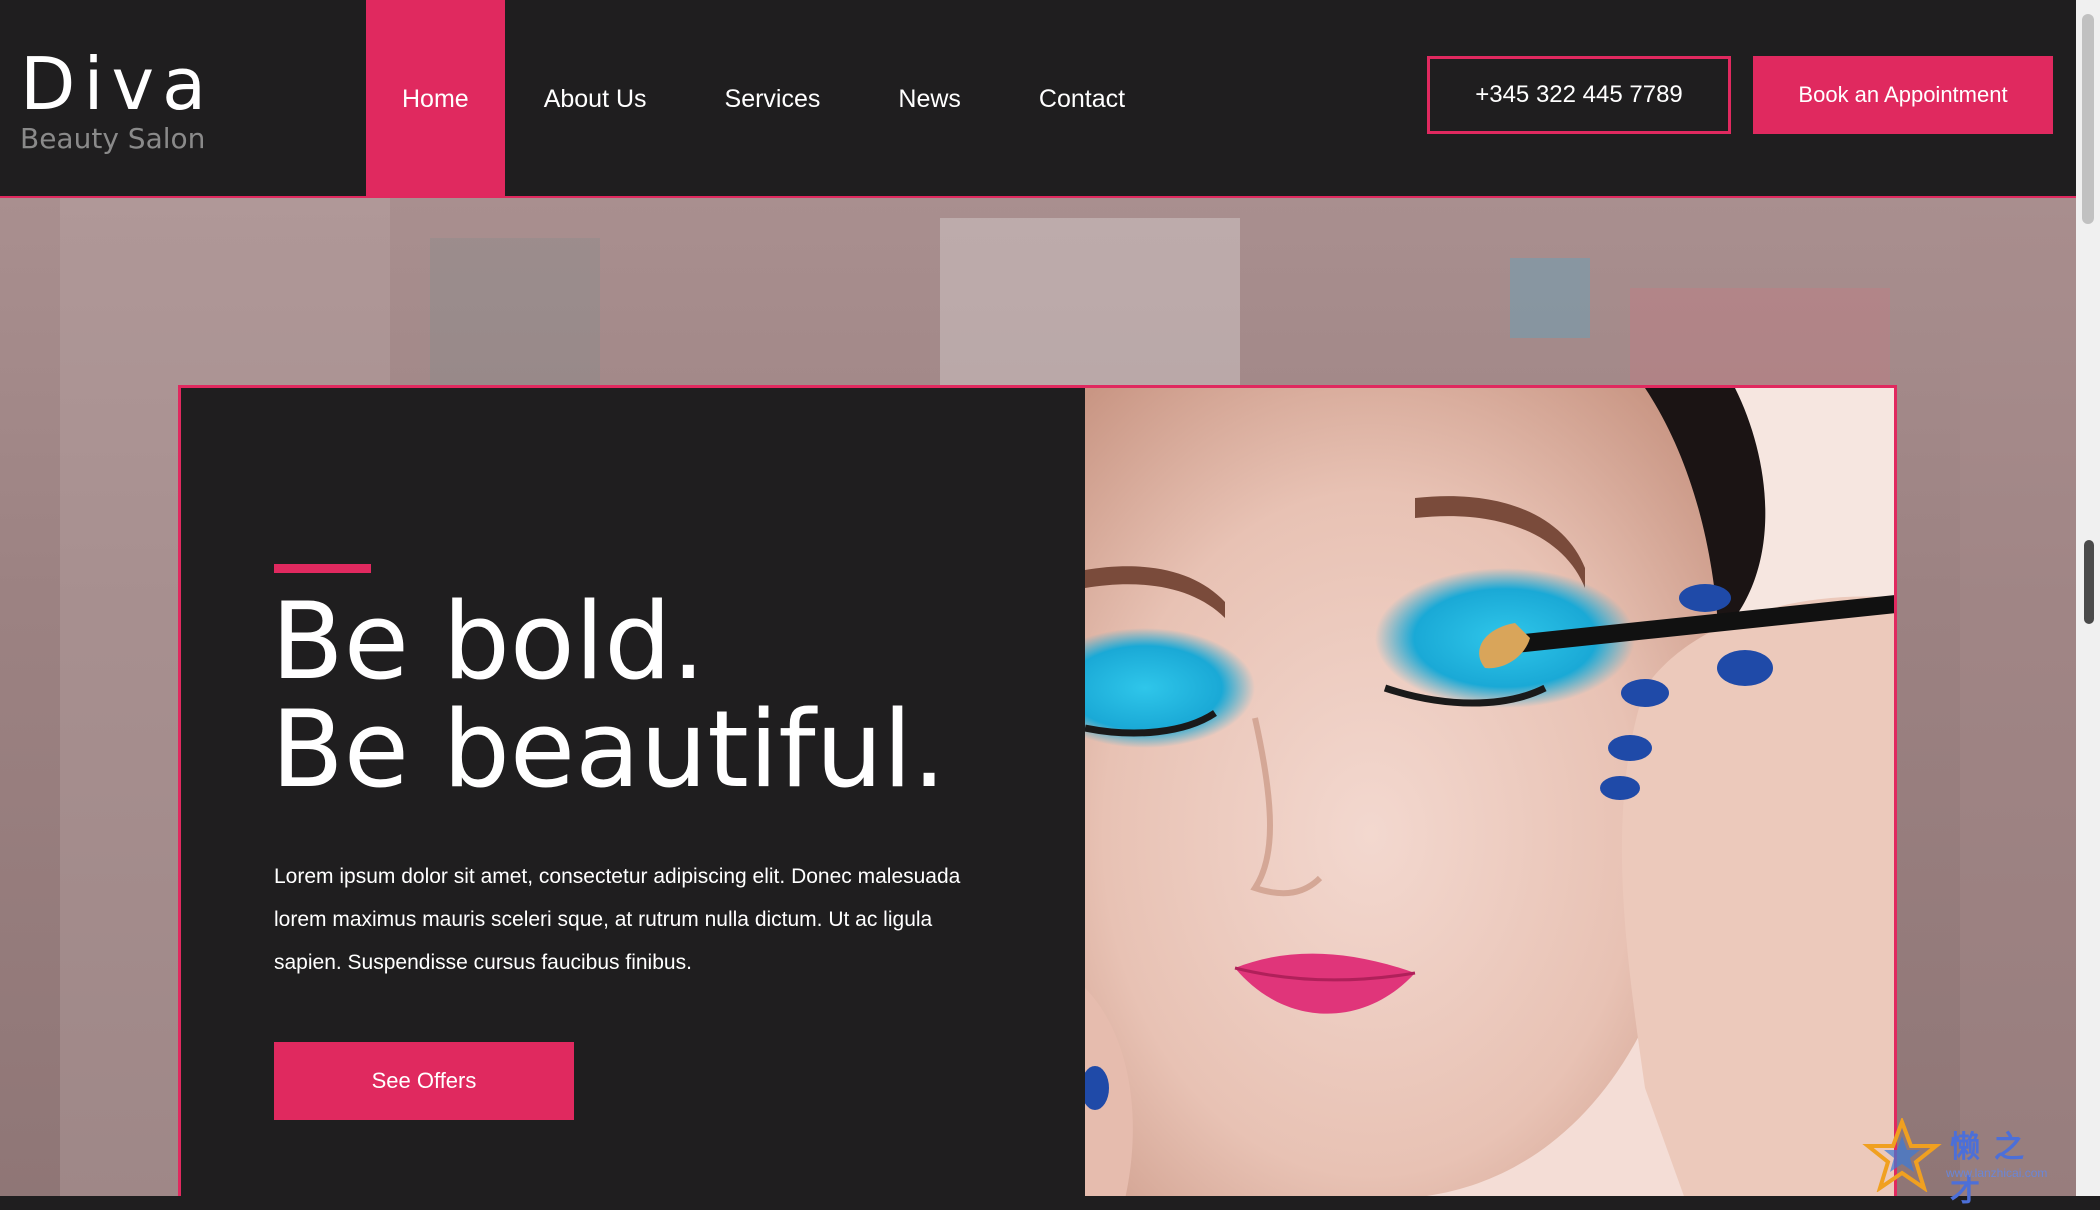 The height and width of the screenshot is (1210, 2100). I want to click on logo: Diva Beauty Salon, so click(117, 100).